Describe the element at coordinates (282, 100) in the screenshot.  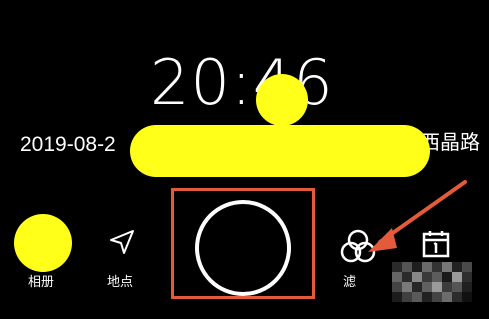
I see `redaction-dot` at that location.